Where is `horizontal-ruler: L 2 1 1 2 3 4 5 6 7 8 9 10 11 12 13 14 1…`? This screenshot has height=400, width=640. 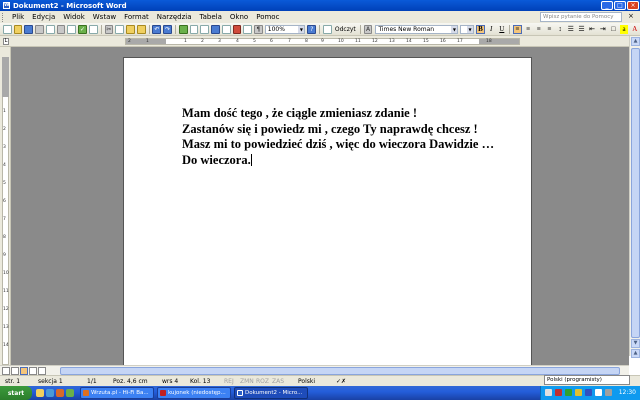 horizontal-ruler: L 2 1 1 2 3 4 5 6 7 8 9 10 11 12 13 14 1… is located at coordinates (320, 41).